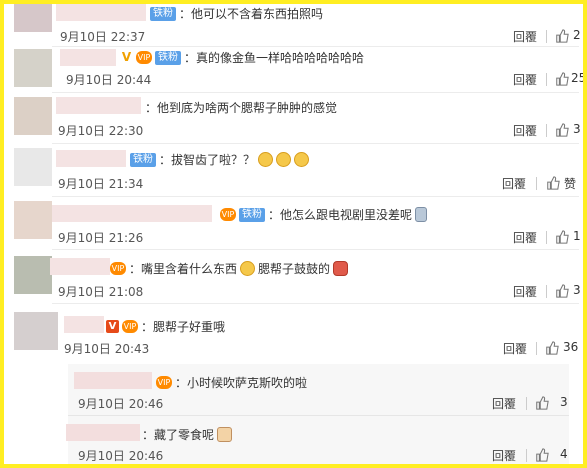 Image resolution: width=587 pixels, height=468 pixels. What do you see at coordinates (570, 184) in the screenshot?
I see `like-count: 赞` at bounding box center [570, 184].